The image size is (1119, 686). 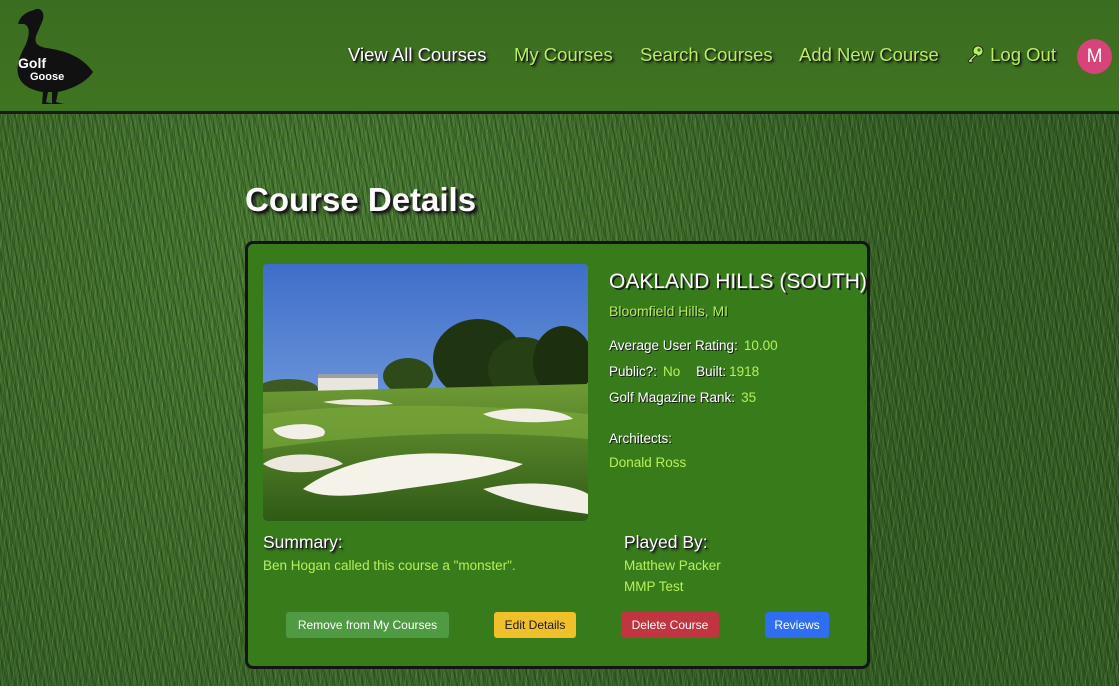 What do you see at coordinates (672, 565) in the screenshot?
I see `played-by-user: Matthew Packer` at bounding box center [672, 565].